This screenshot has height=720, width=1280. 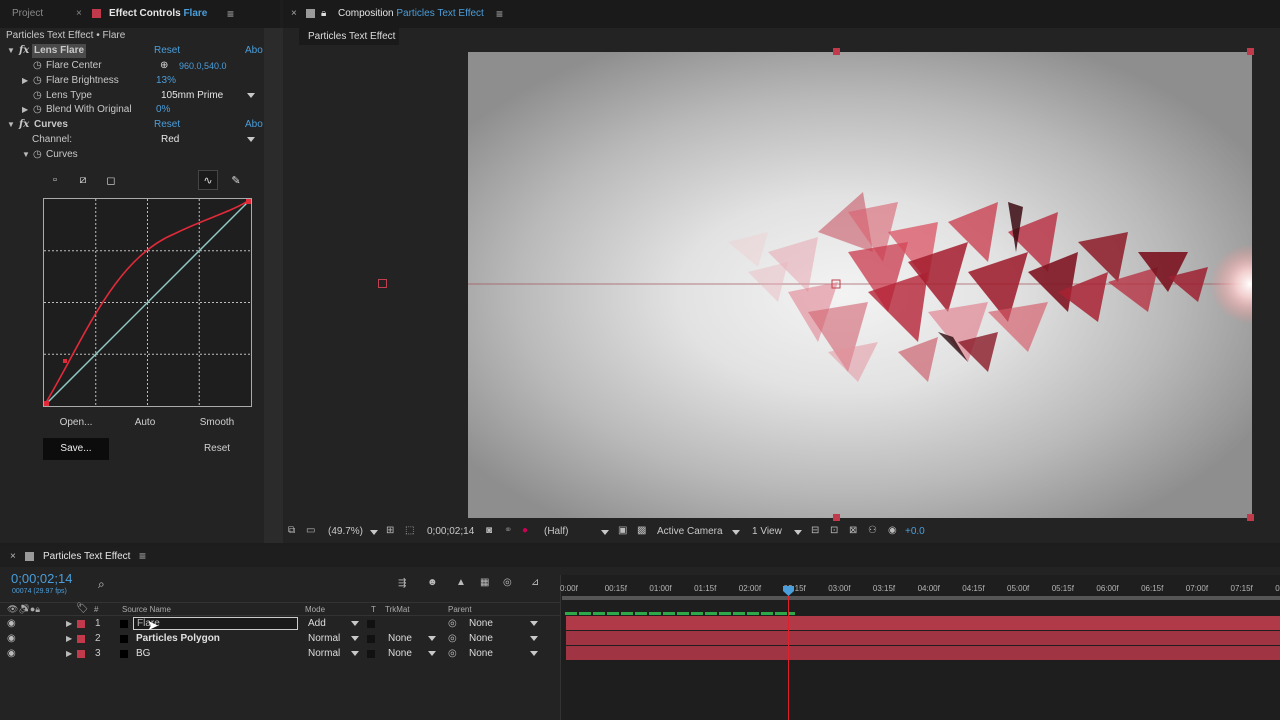 What do you see at coordinates (815, 530) in the screenshot?
I see `toggle-pixel-aspect-icon: ⊟` at bounding box center [815, 530].